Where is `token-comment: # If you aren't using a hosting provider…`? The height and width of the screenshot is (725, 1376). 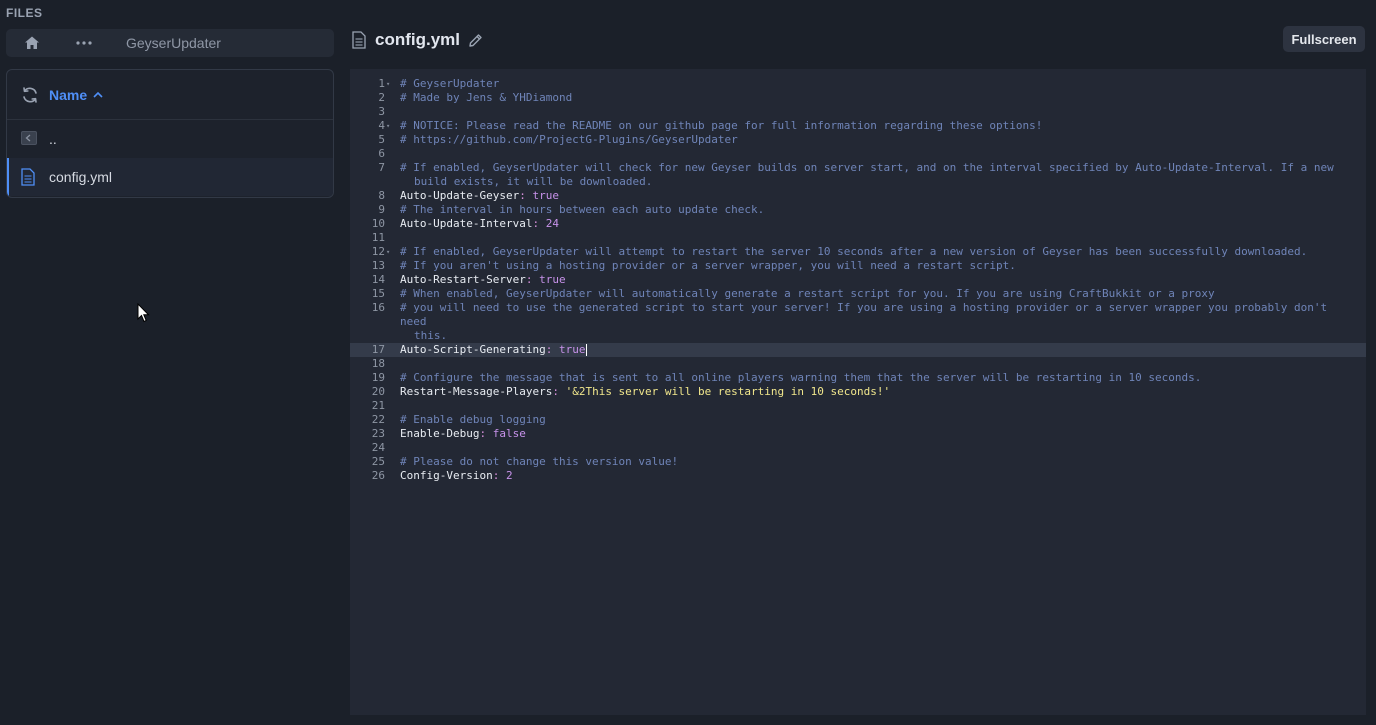 token-comment: # If you aren't using a hosting provider… is located at coordinates (708, 265).